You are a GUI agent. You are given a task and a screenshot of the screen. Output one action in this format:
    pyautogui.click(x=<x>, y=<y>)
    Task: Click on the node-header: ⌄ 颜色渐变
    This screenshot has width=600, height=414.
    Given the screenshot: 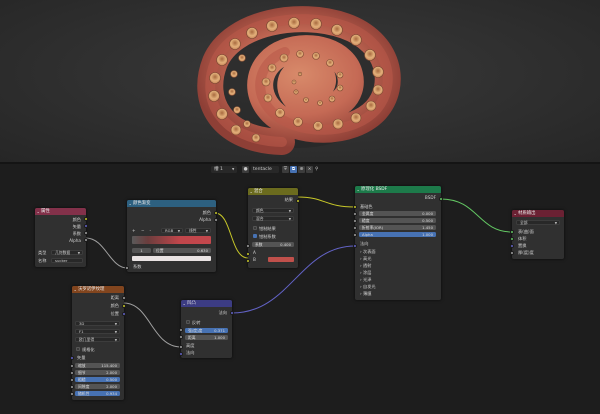 What is the action you would take?
    pyautogui.click(x=171, y=203)
    